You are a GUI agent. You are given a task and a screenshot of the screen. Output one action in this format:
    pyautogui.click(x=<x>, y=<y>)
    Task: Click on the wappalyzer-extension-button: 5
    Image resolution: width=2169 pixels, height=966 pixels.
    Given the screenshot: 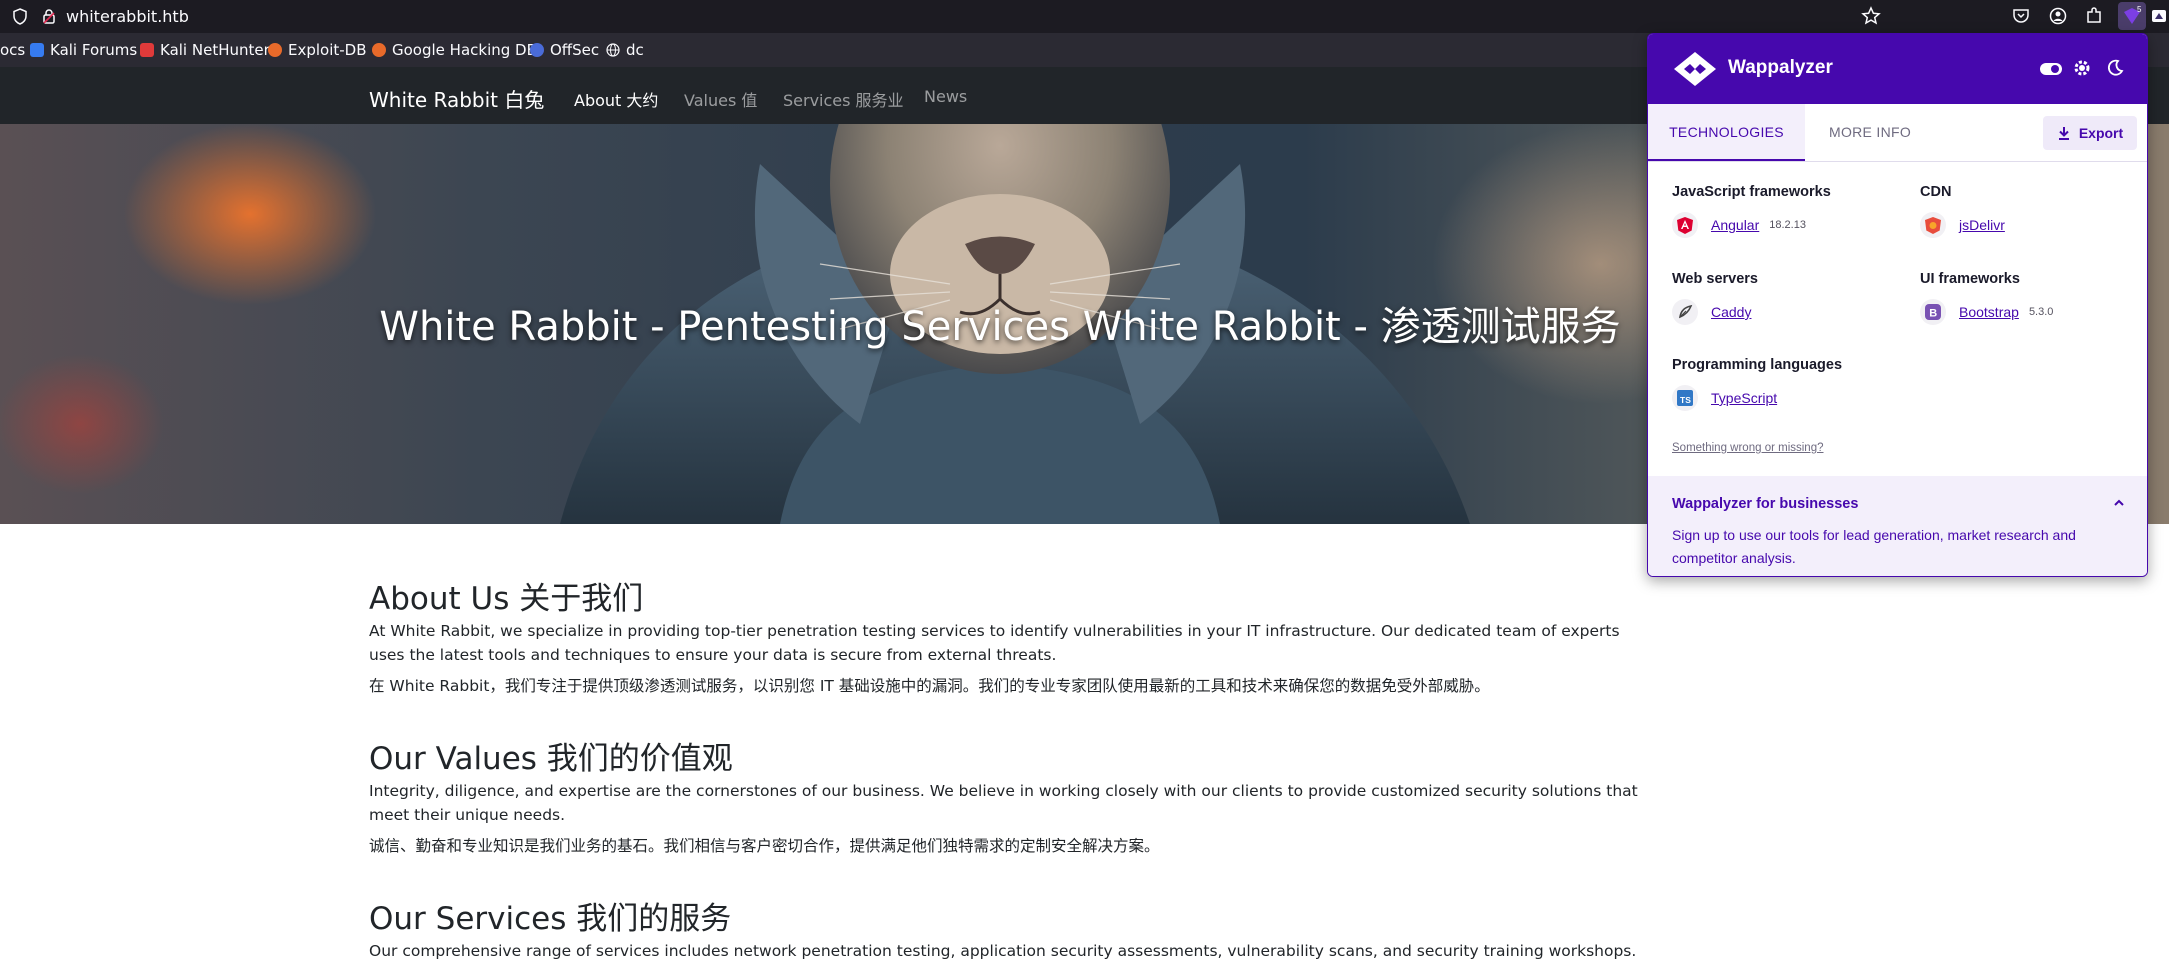 What is the action you would take?
    pyautogui.click(x=2132, y=16)
    